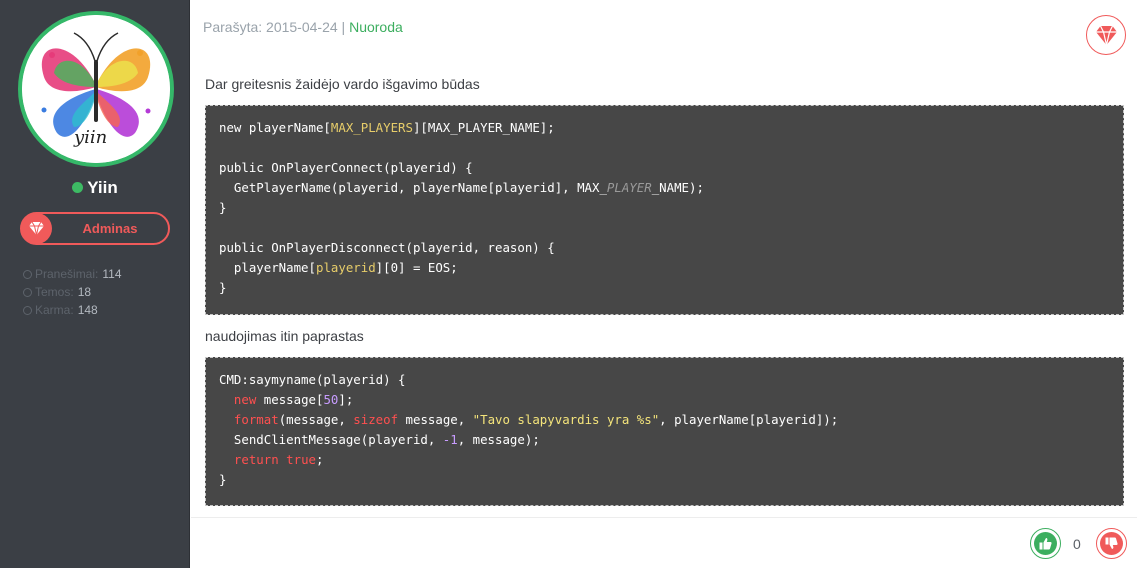  I want to click on code-token: return, so click(256, 459).